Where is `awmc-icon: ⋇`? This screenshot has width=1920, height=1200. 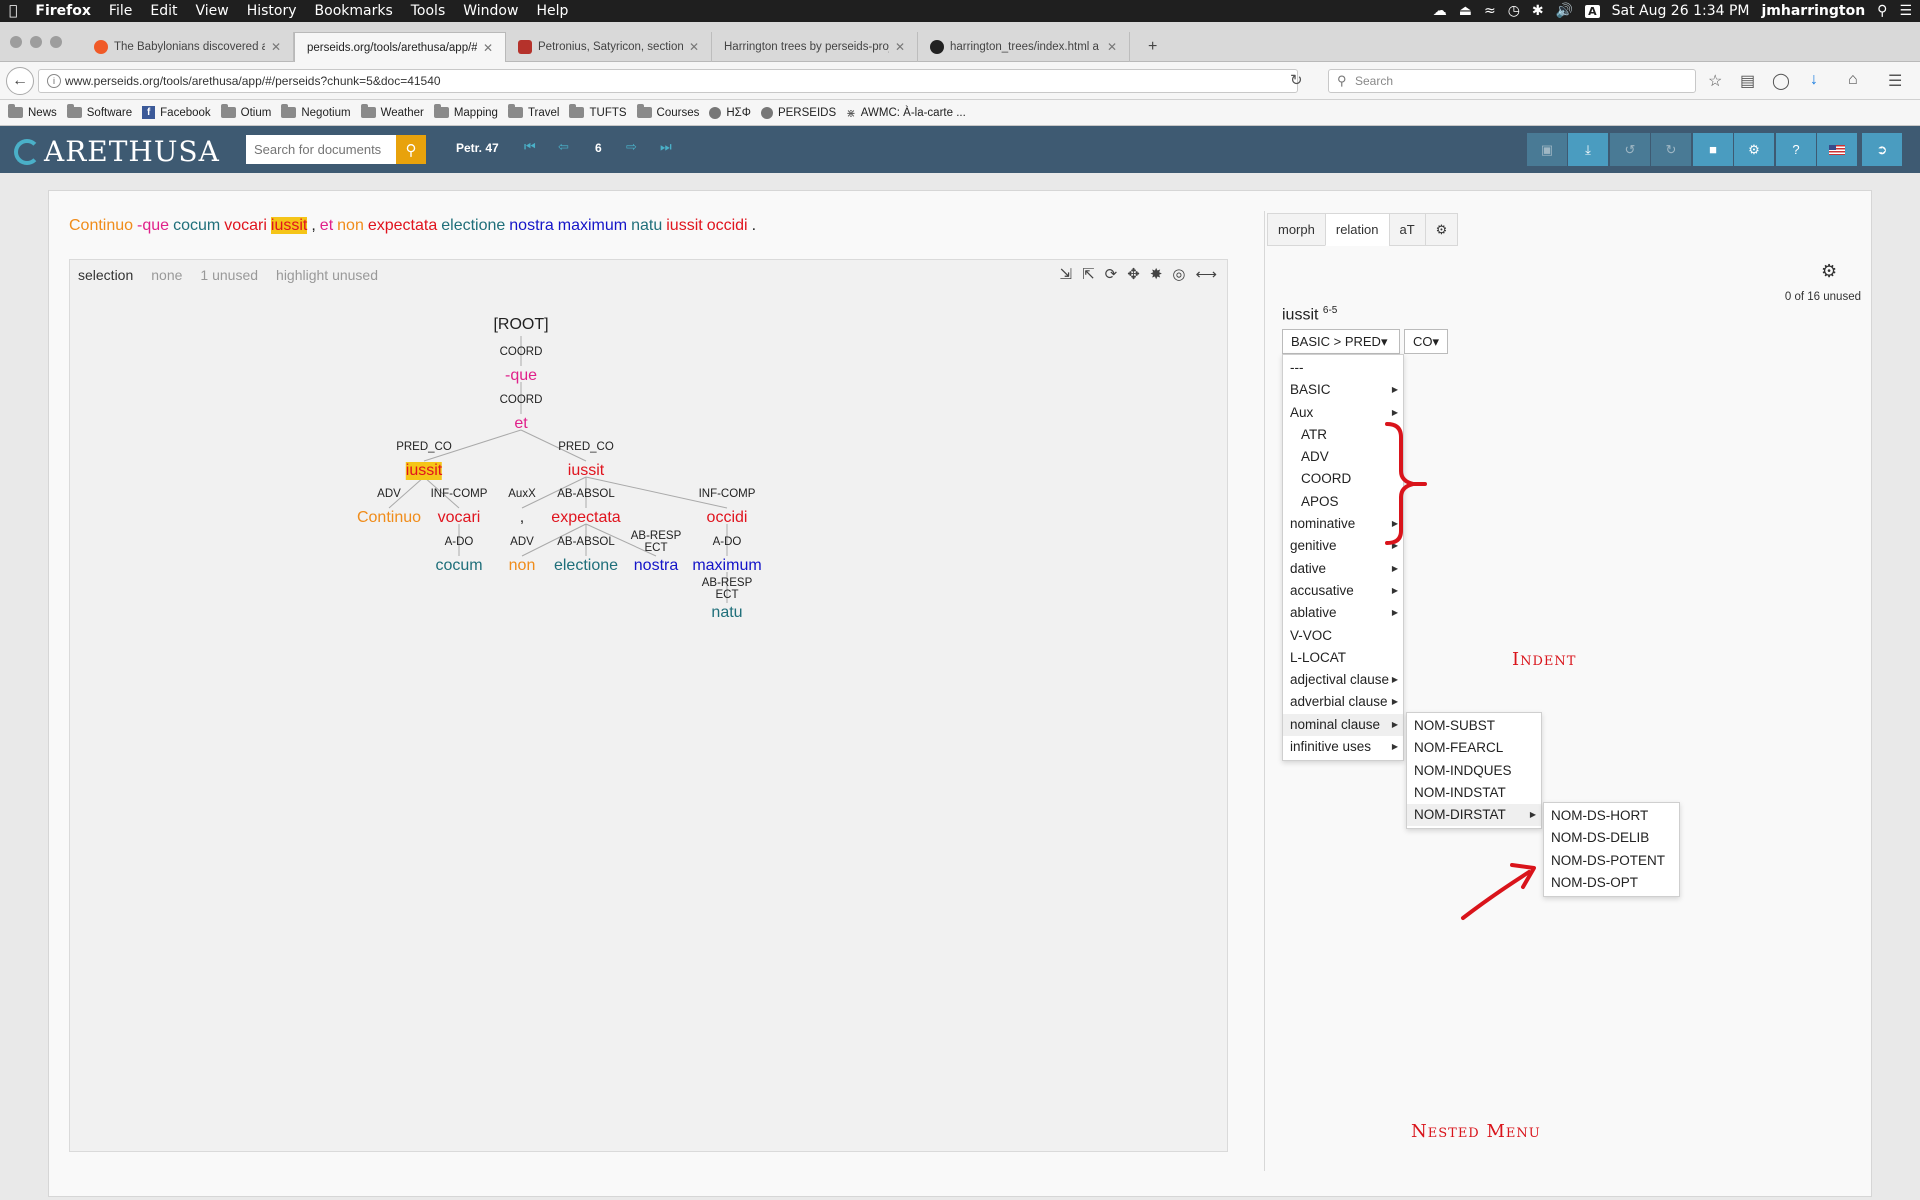
awmc-icon: ⋇ is located at coordinates (851, 113).